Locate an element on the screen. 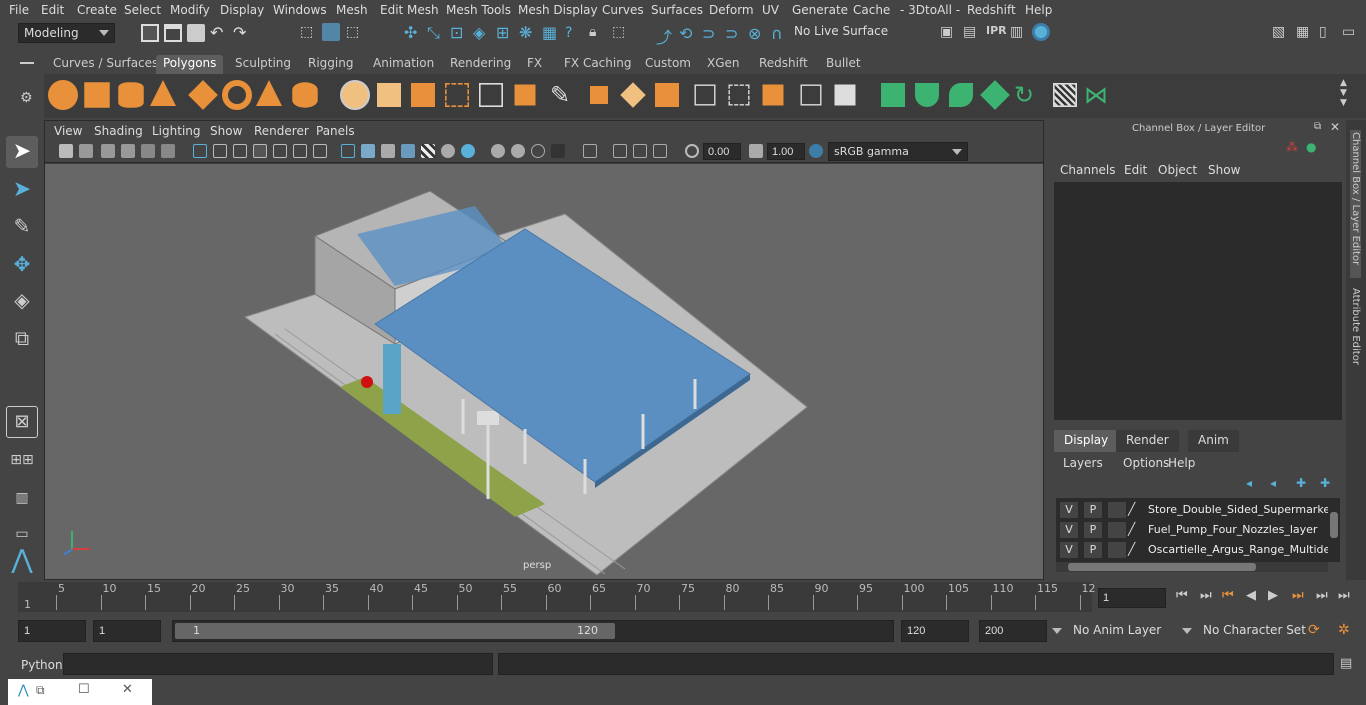 The height and width of the screenshot is (705, 1366). restore-icon: ⧉ is located at coordinates (40, 690).